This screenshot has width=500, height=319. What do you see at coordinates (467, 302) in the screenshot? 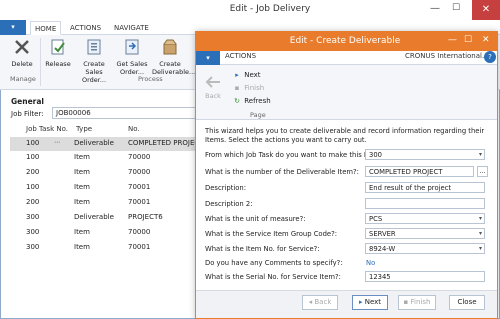
I see `close-button: Close` at bounding box center [467, 302].